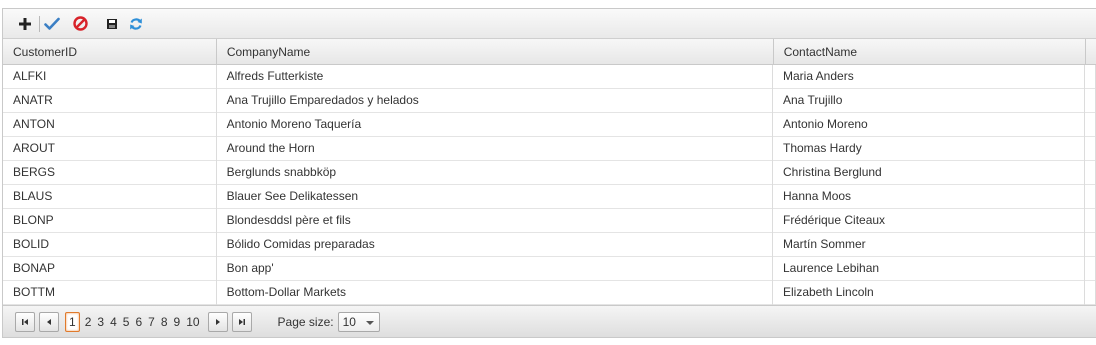  I want to click on grid-pager: 1 2 3 4 5 6 7 8 9 10 Page size: 10, so click(549, 321).